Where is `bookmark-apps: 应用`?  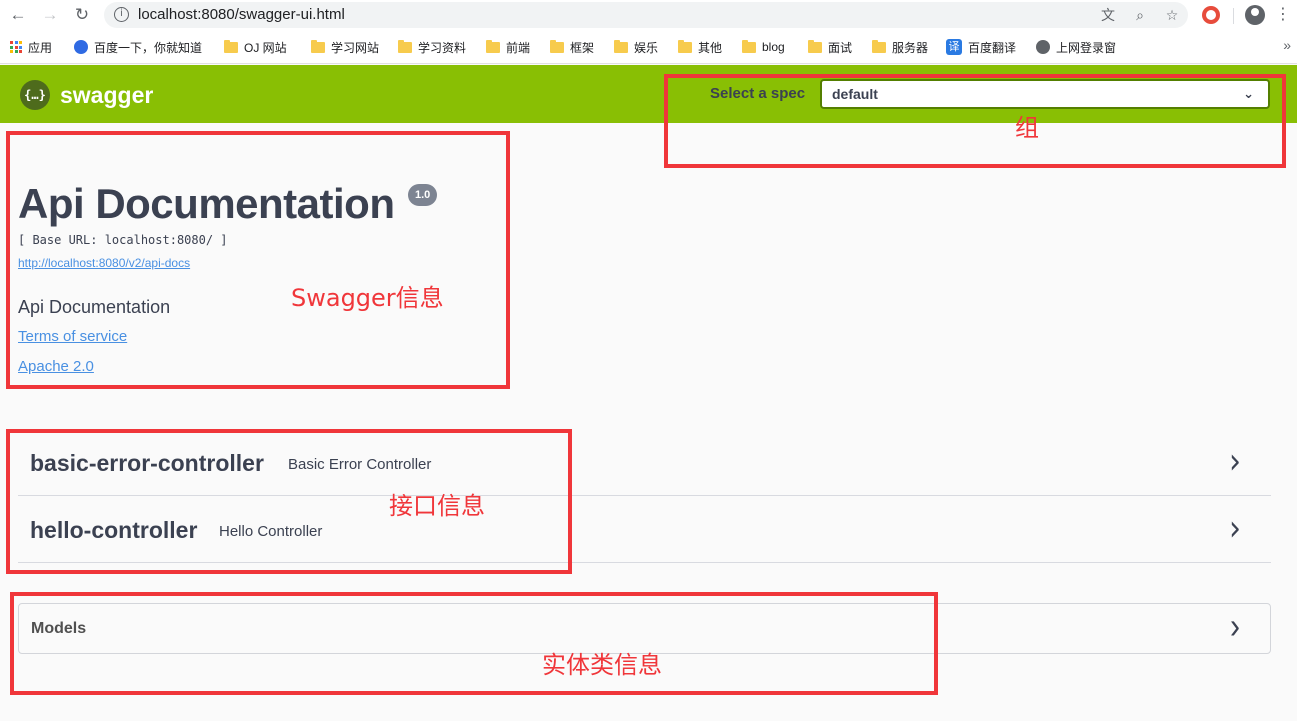 bookmark-apps: 应用 is located at coordinates (31, 47).